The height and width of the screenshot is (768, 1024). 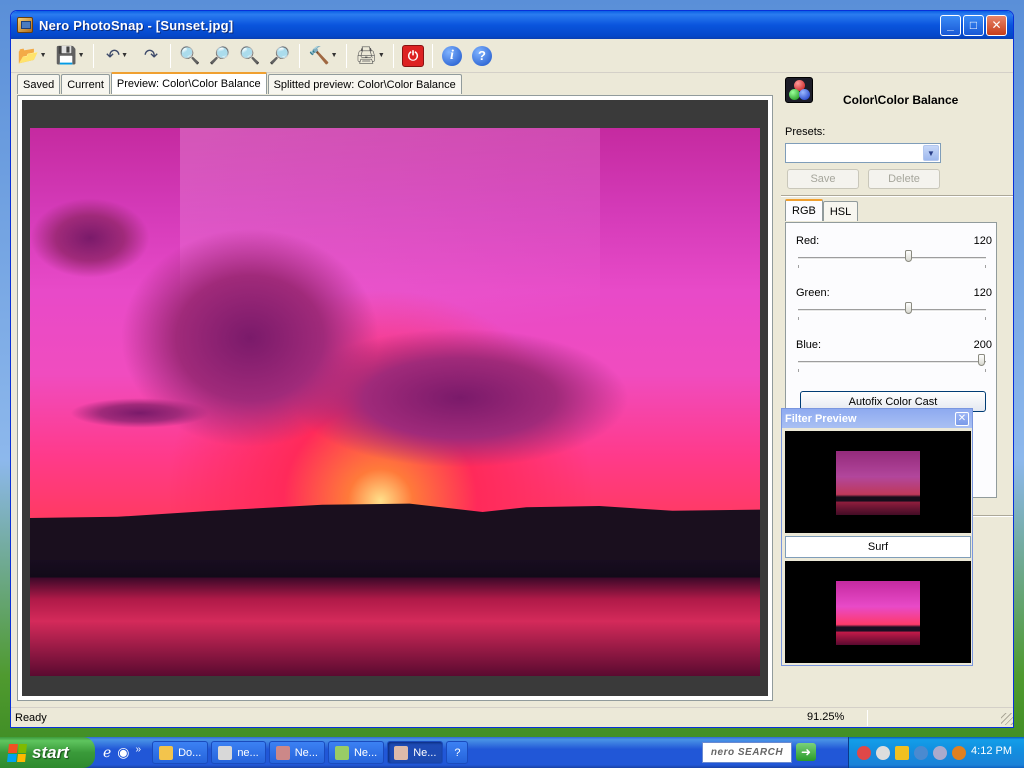 What do you see at coordinates (981, 360) in the screenshot?
I see `blue-slider-thumb` at bounding box center [981, 360].